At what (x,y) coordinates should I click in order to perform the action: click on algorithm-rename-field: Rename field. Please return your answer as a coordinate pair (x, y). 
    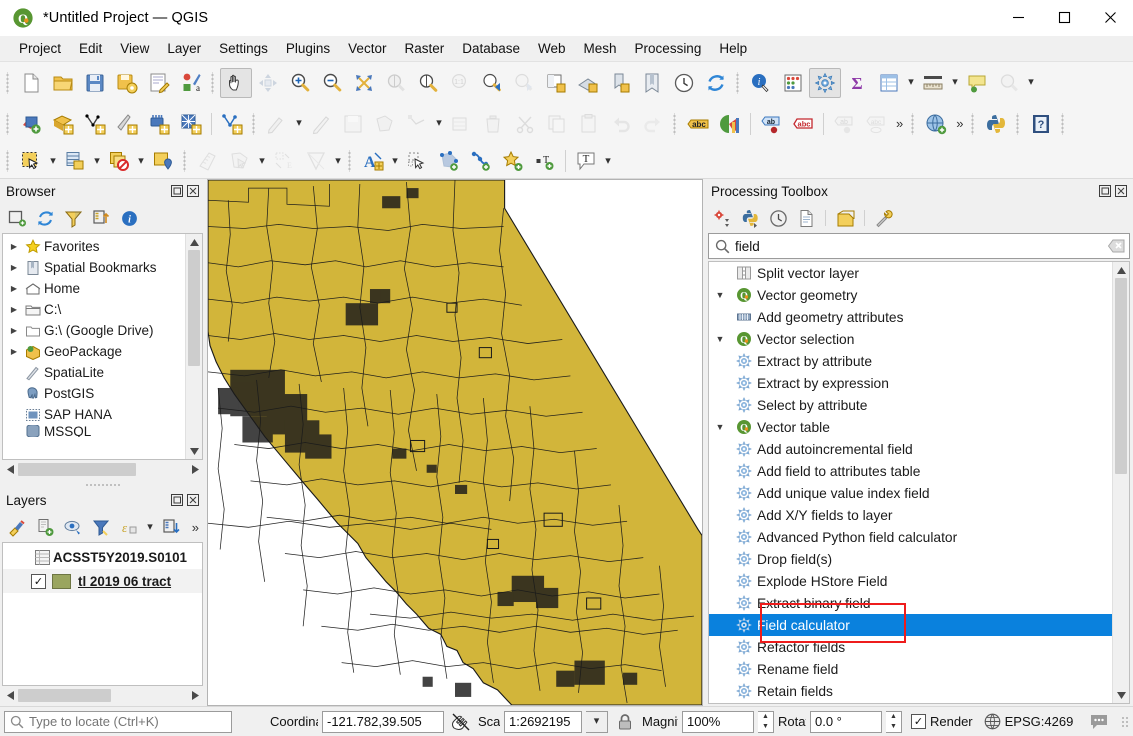
    Looking at the image, I should click on (910, 669).